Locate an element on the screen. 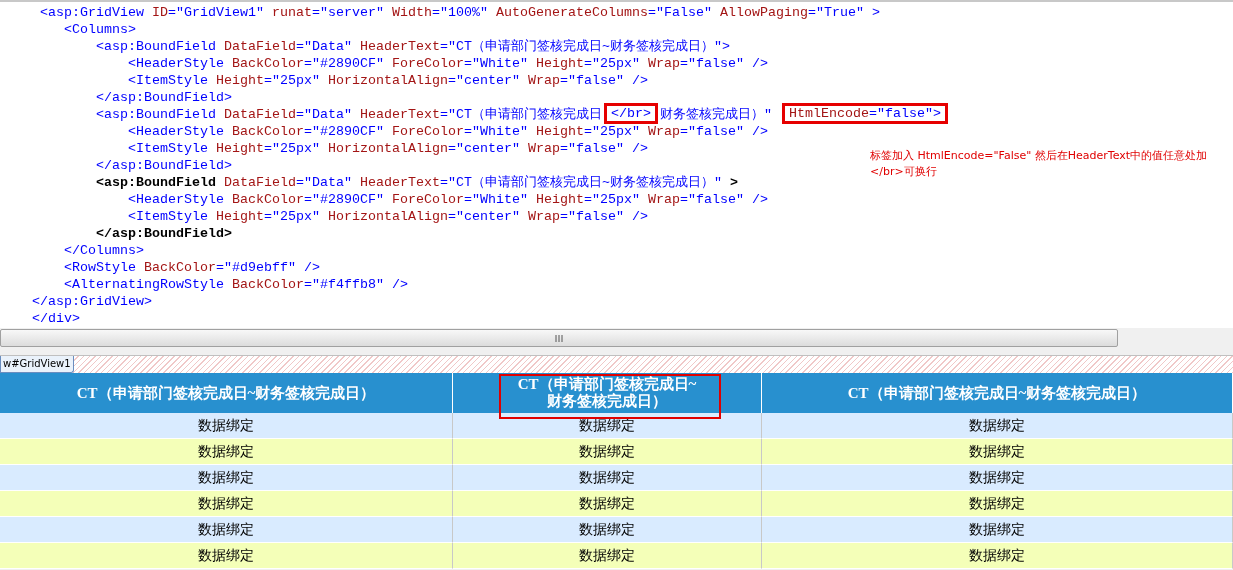 The height and width of the screenshot is (570, 1233). code-token: ="#f4ffb8" is located at coordinates (343, 284).